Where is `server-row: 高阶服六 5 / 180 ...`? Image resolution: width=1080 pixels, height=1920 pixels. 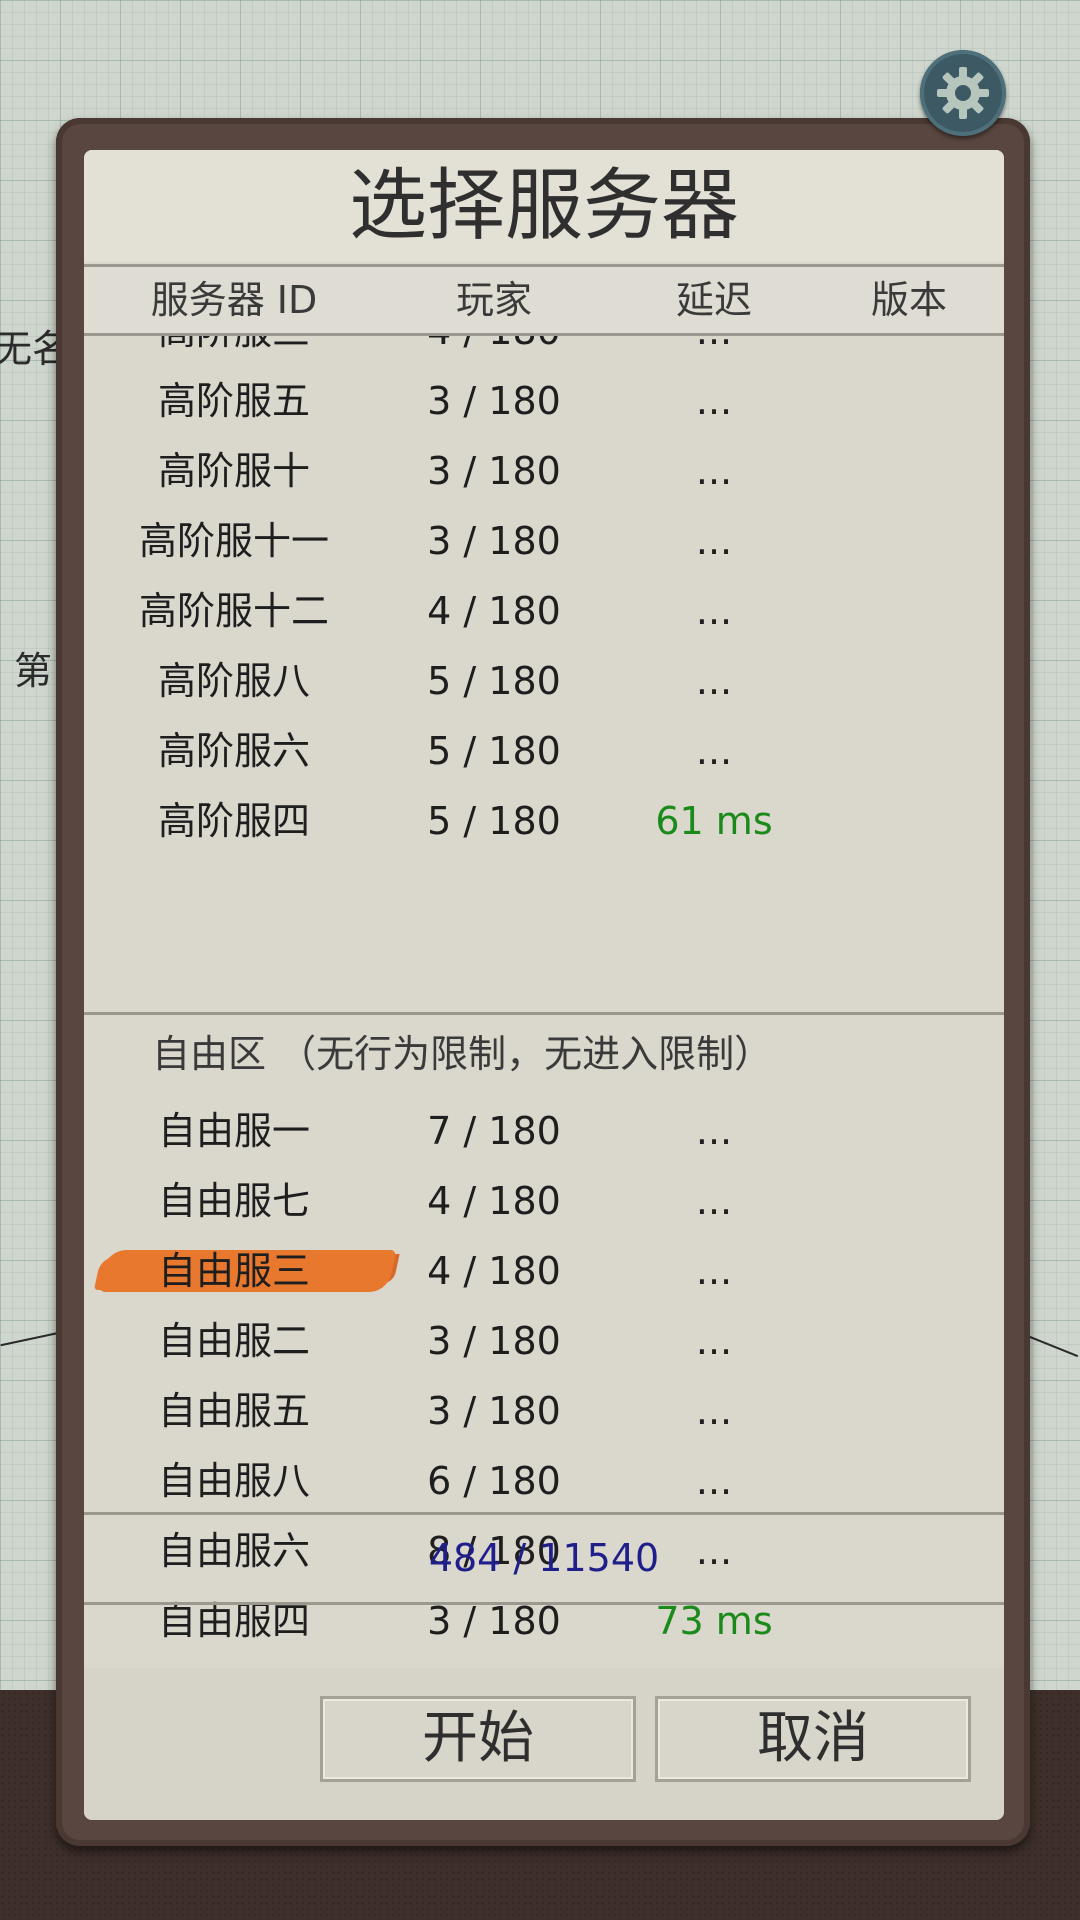
server-row: 高阶服六 5 / 180 ... is located at coordinates (544, 751).